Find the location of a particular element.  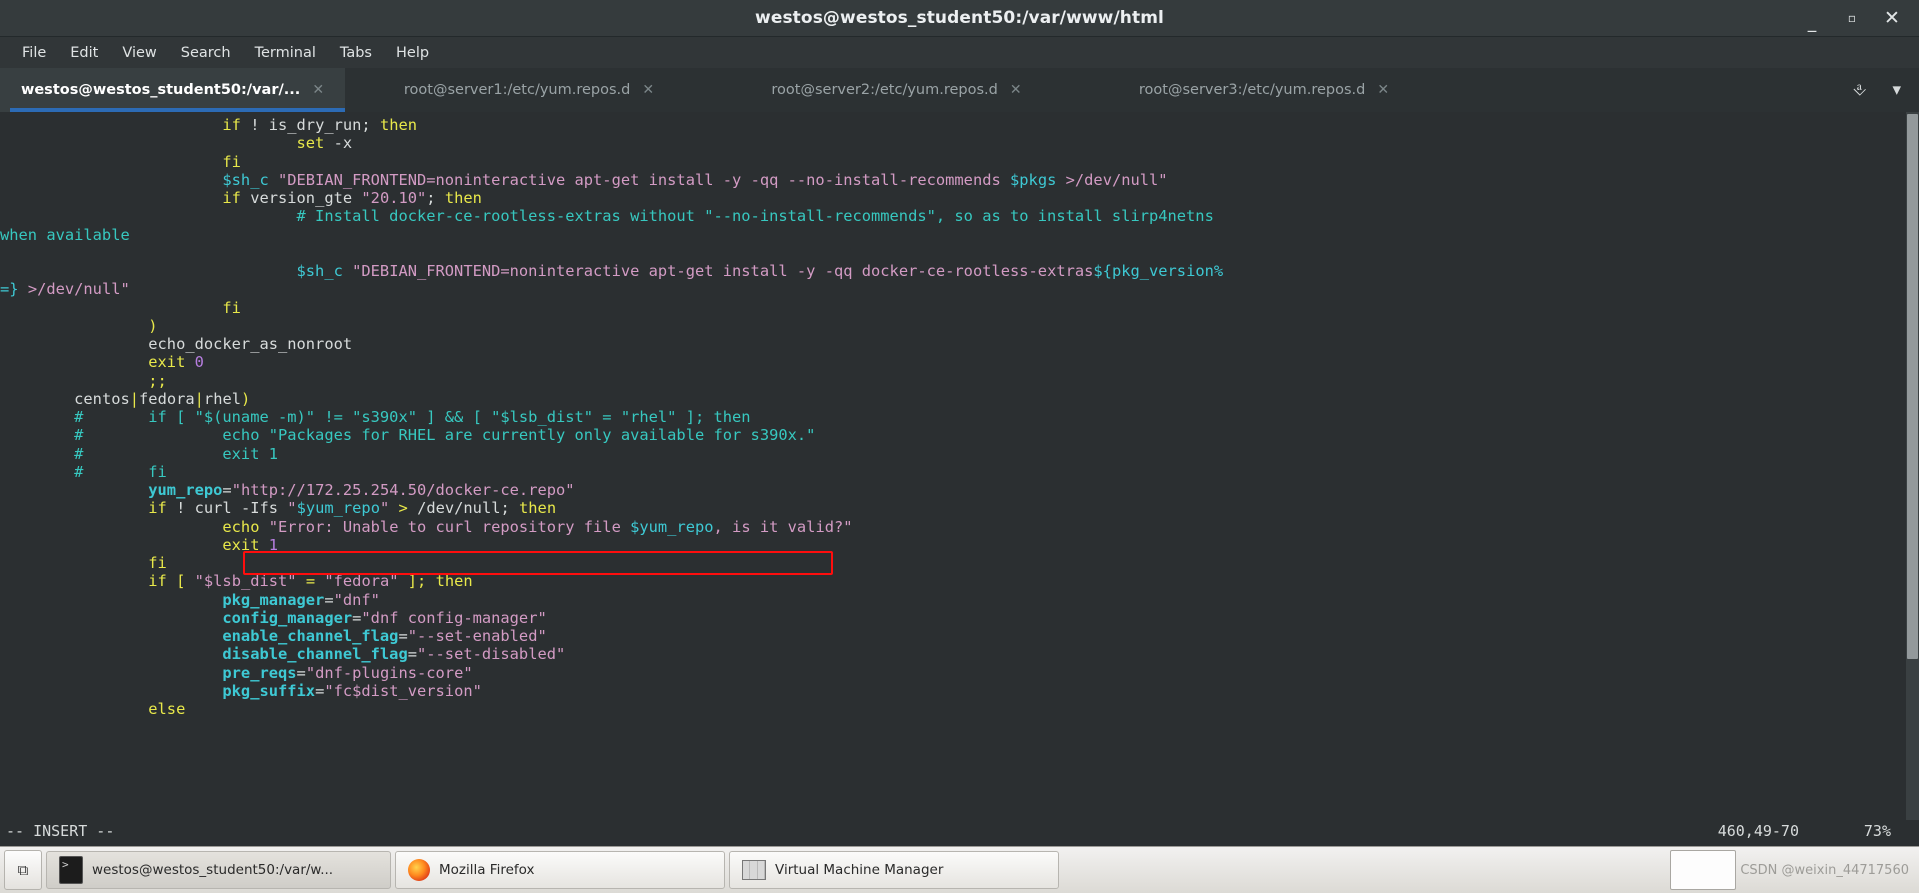

tab-label: root@server3:/etc/yum.repos.d is located at coordinates (1252, 90).